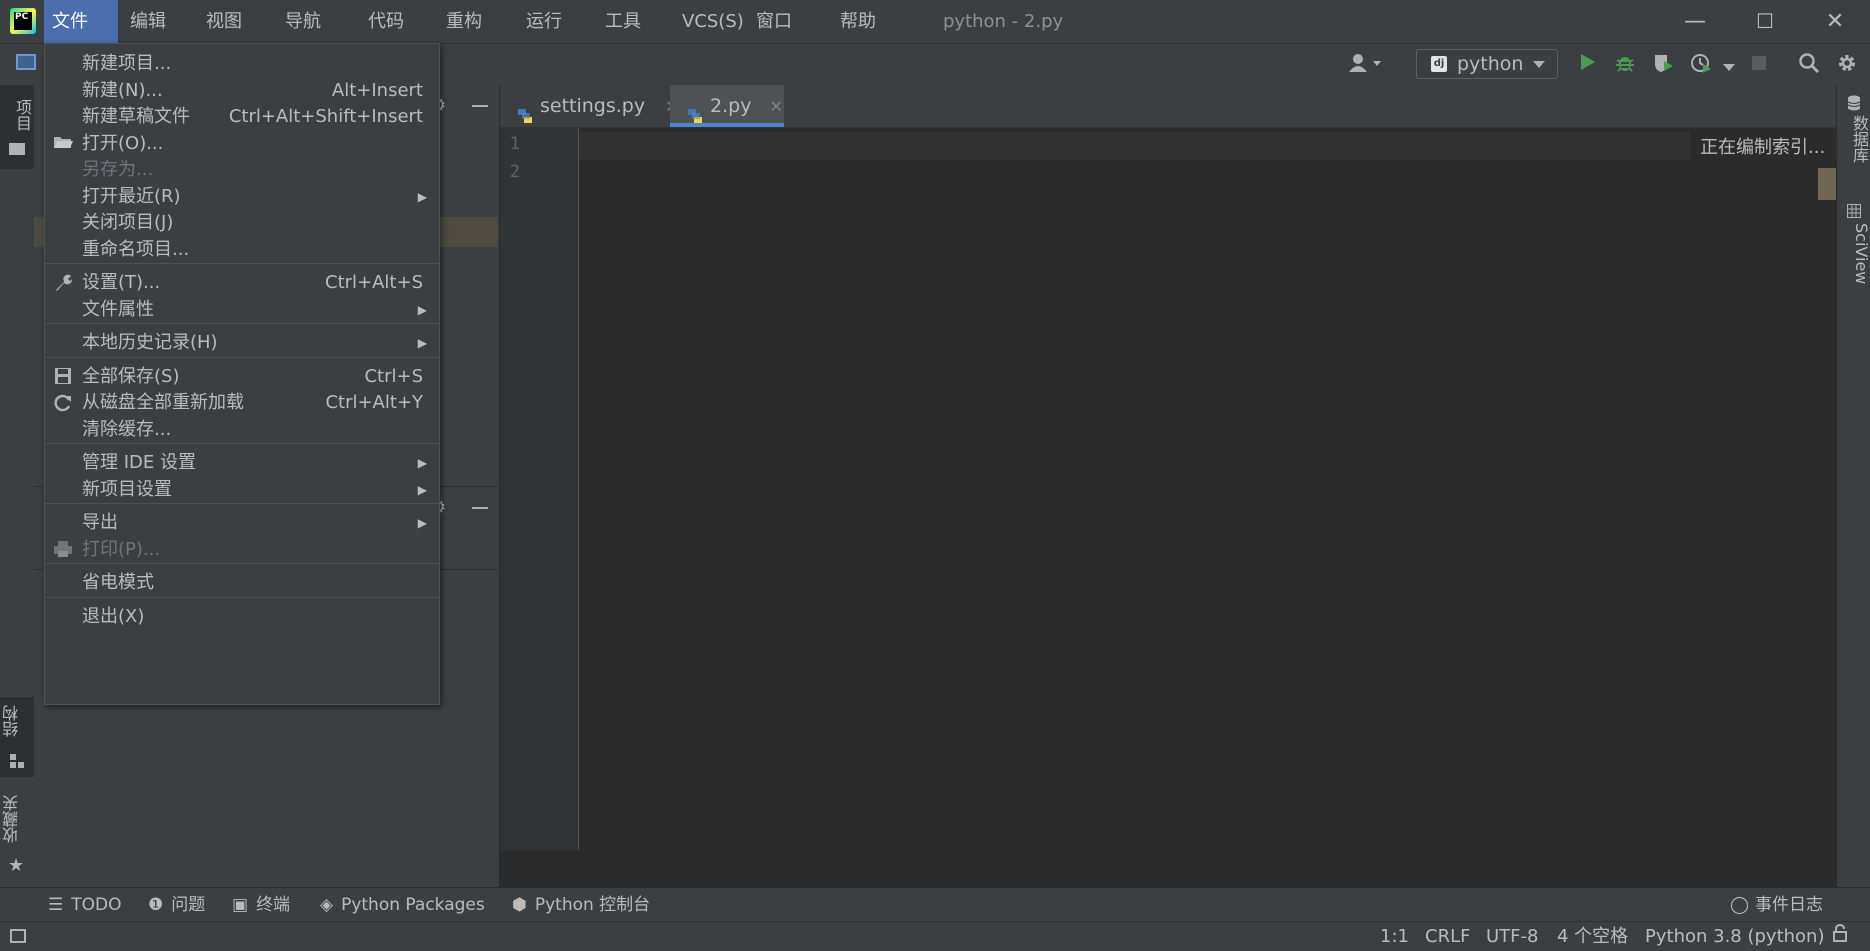 Image resolution: width=1870 pixels, height=951 pixels. Describe the element at coordinates (188, 905) in the screenshot. I see `tab-problems-label: 问题` at that location.